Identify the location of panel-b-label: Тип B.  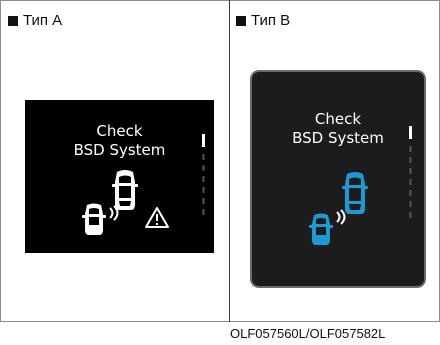
(263, 20).